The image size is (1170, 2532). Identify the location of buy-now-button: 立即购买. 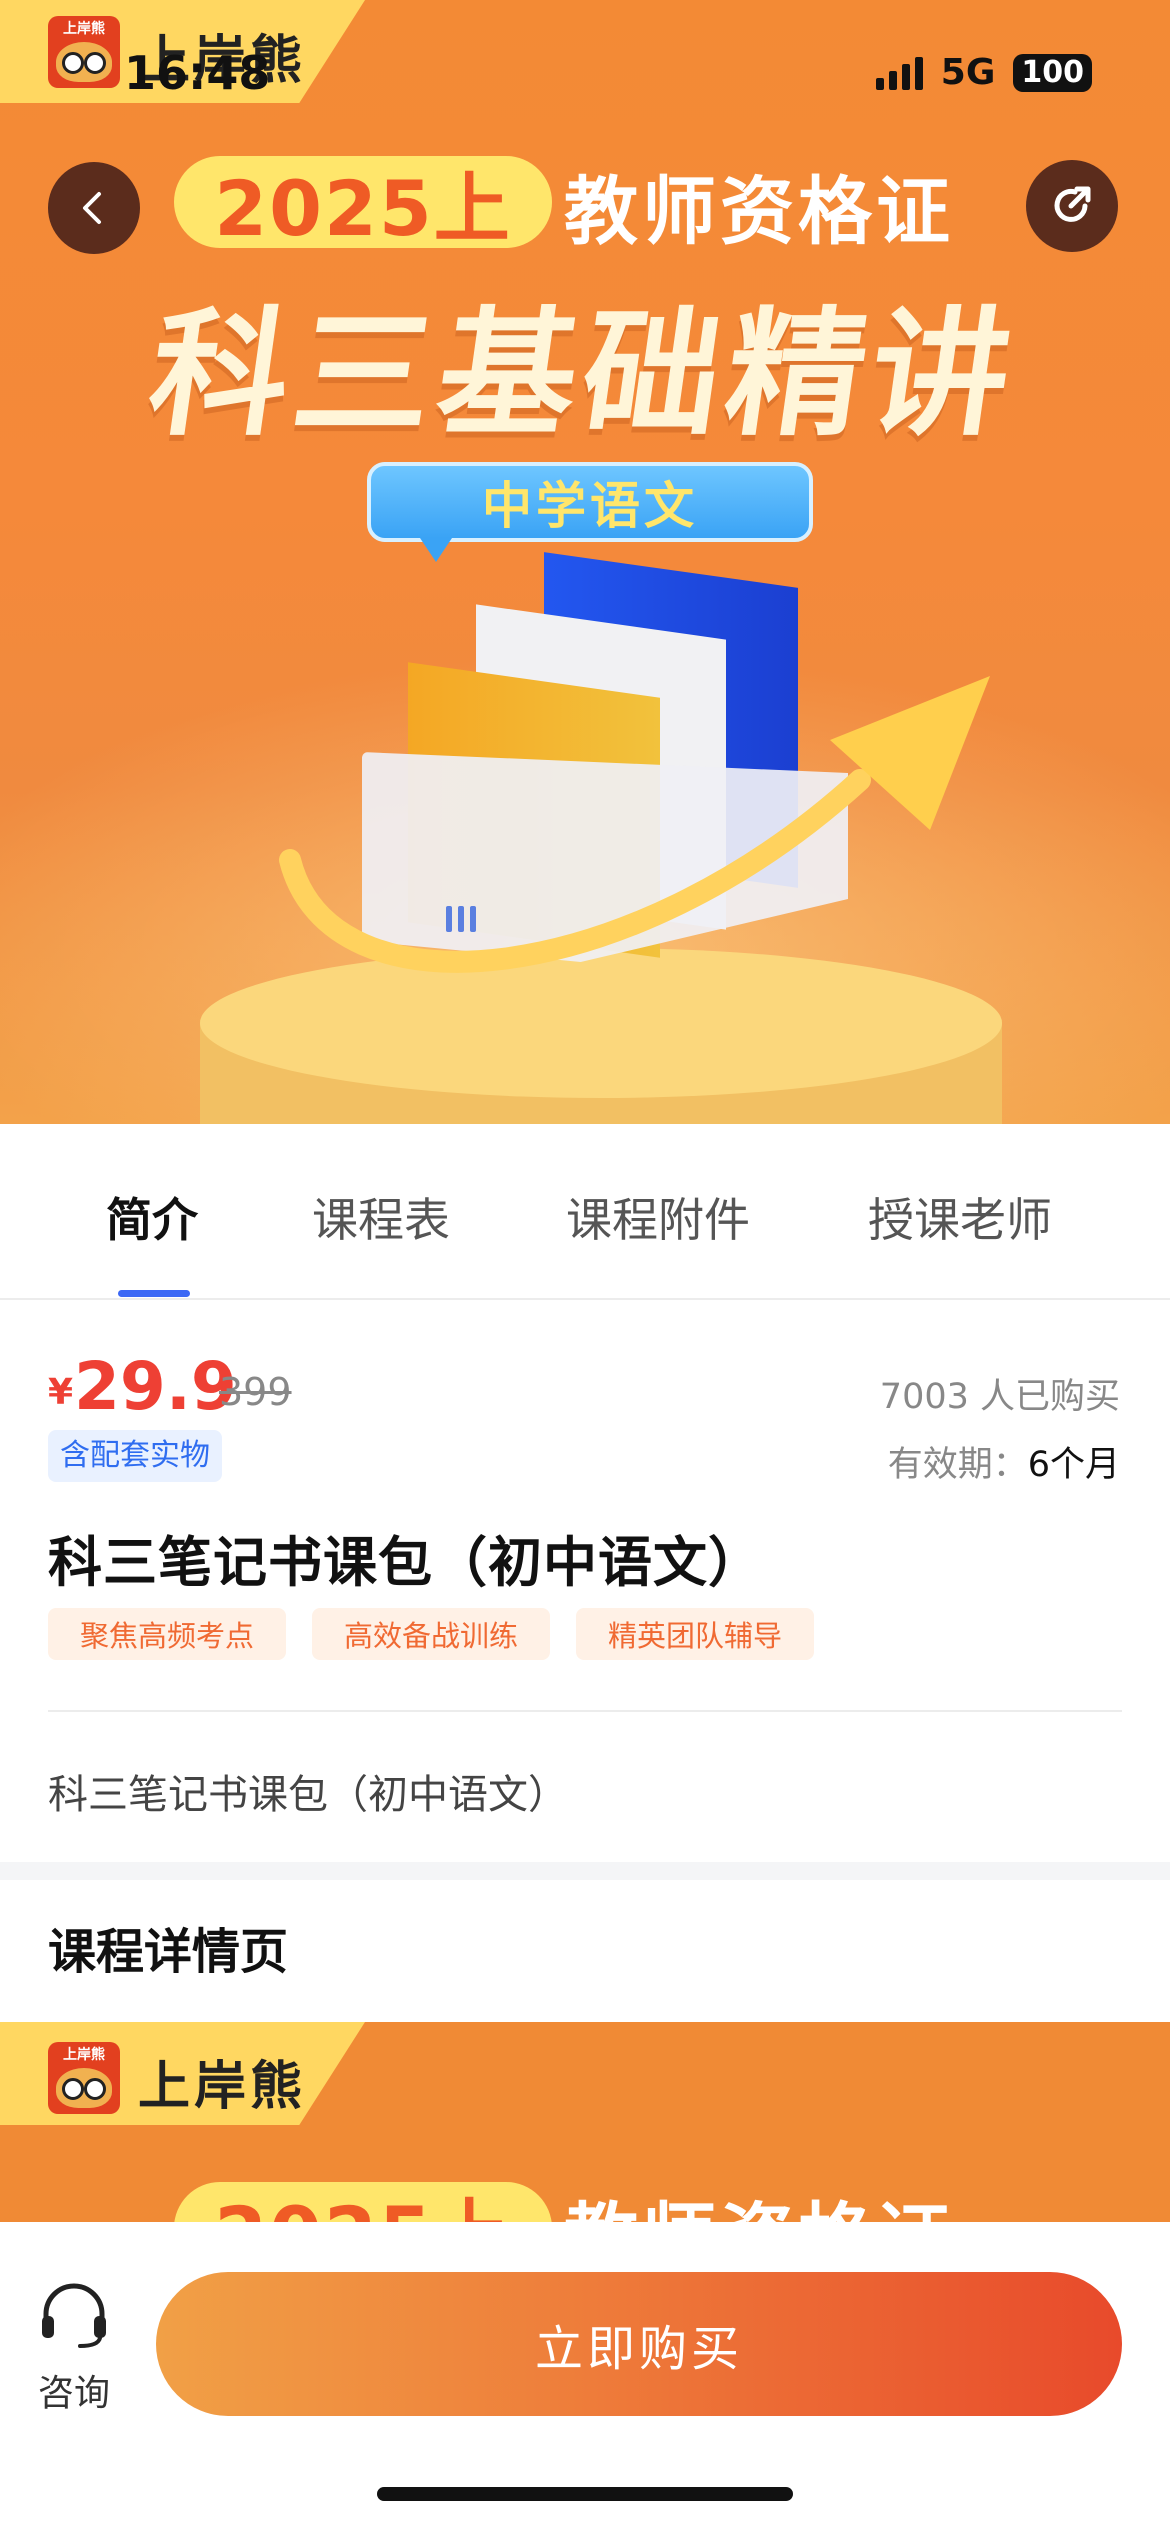
(639, 2344).